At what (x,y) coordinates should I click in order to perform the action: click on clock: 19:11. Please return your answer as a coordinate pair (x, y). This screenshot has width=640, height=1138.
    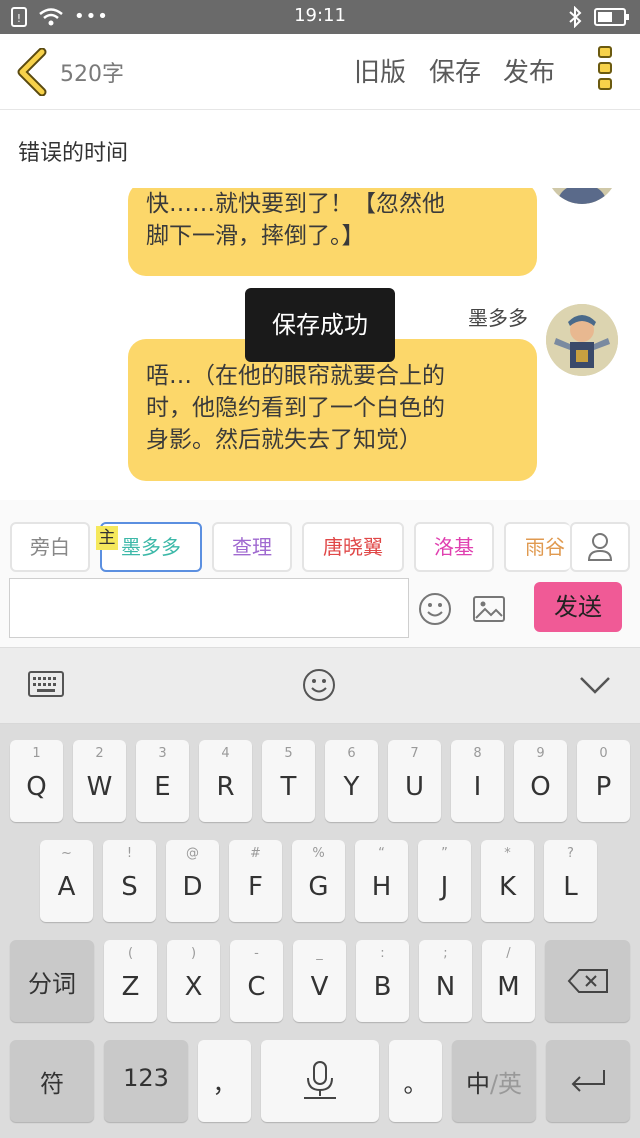
    Looking at the image, I should click on (320, 15).